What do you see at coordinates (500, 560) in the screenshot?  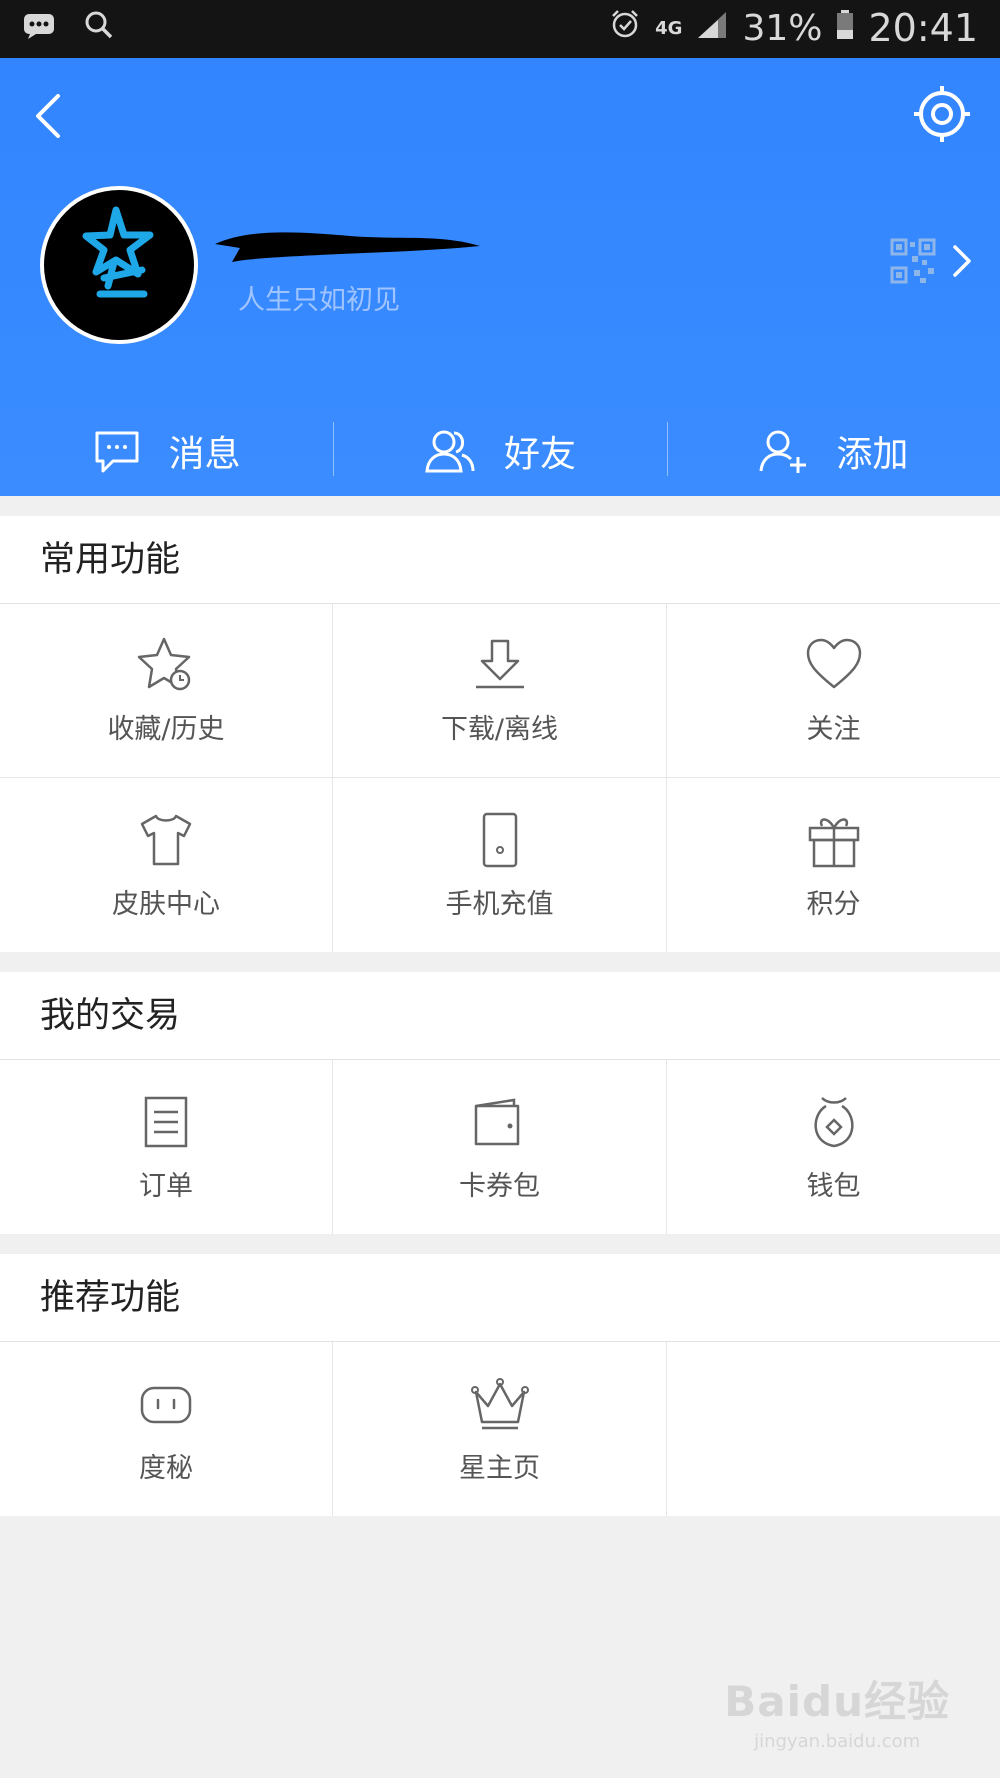 I see `section-title: 常用功能` at bounding box center [500, 560].